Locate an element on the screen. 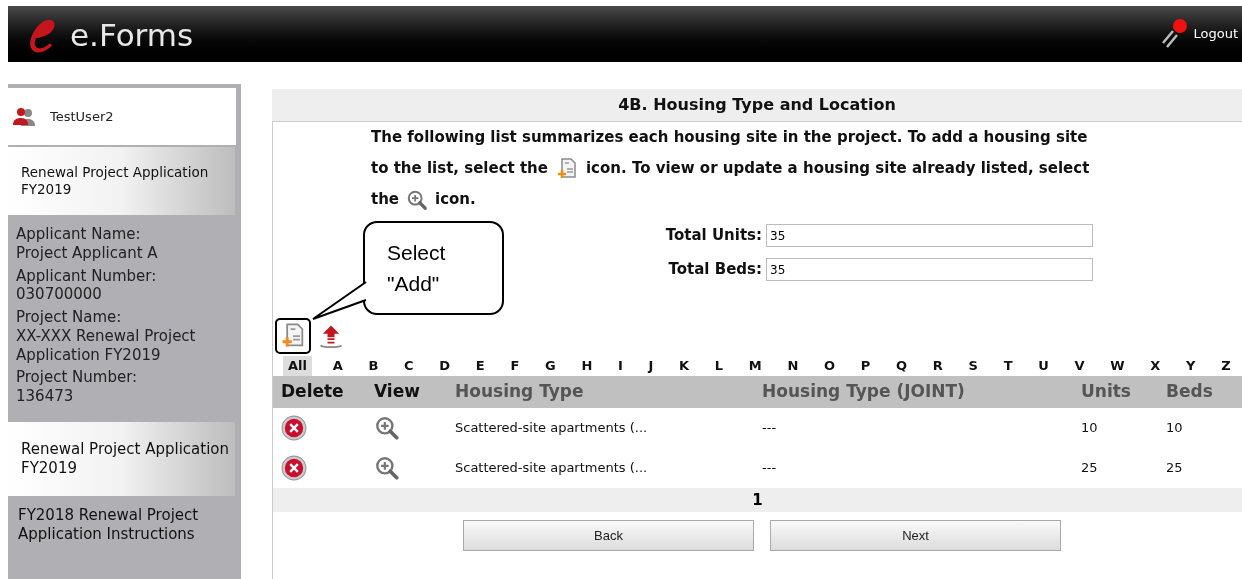 Image resolution: width=1242 pixels, height=579 pixels. intro-text: to the list, select the is located at coordinates (459, 169).